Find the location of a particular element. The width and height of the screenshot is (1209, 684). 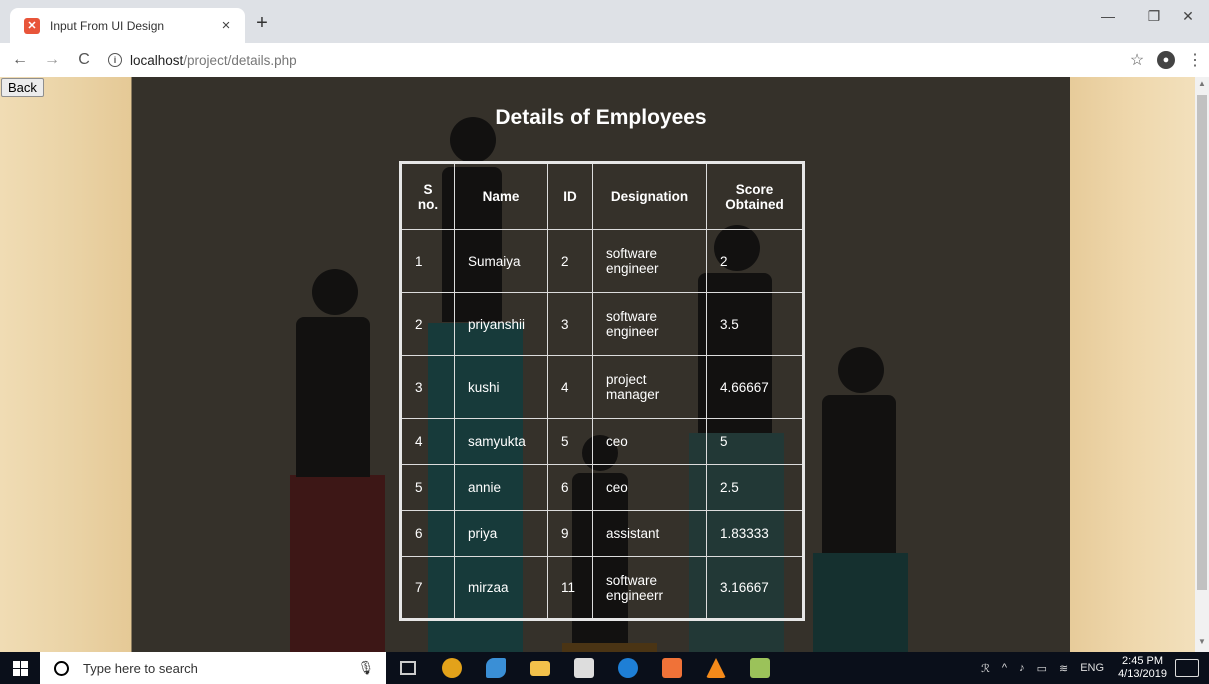

system-tray: ℛ ^ ♪ ▭ ≋ ENG 2:45 PM 4/13/2019 is located at coordinates (1092, 668).